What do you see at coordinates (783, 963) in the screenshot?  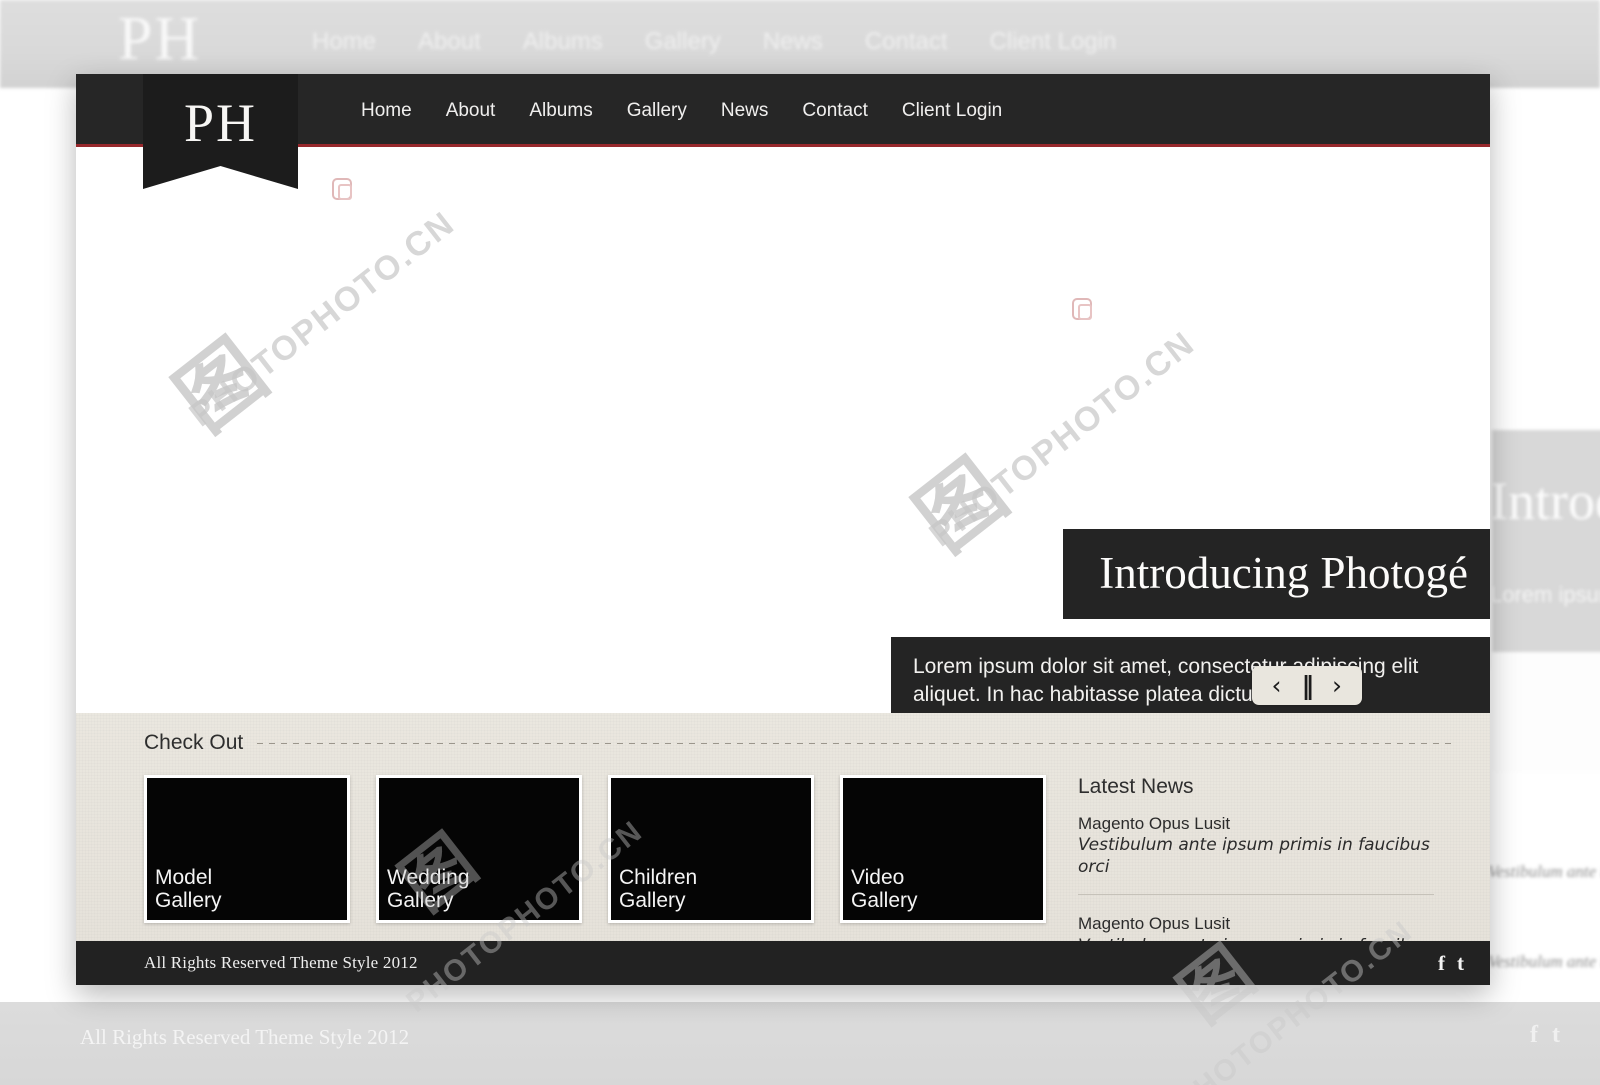 I see `site-footer: All Rights Reserved Theme Style 2012 f t` at bounding box center [783, 963].